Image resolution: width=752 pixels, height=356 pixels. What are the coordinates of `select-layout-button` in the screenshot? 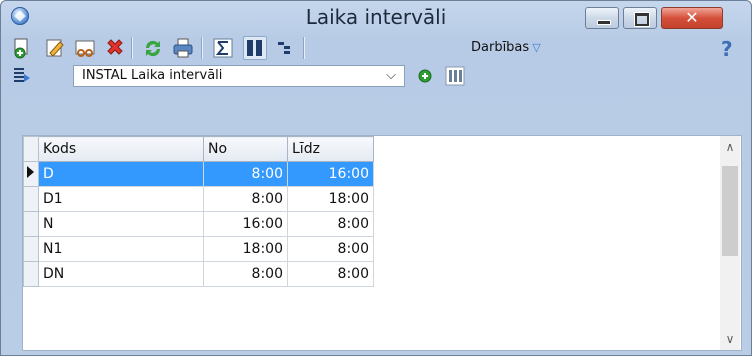 It's located at (23, 76).